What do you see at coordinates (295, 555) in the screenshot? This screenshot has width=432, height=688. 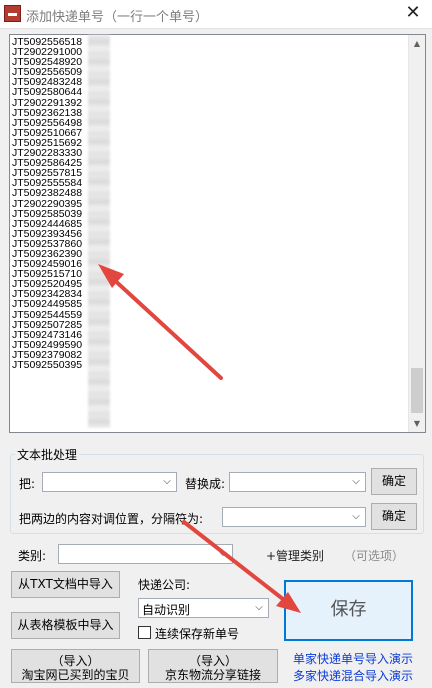 I see `manage-category-link: +管理类别` at bounding box center [295, 555].